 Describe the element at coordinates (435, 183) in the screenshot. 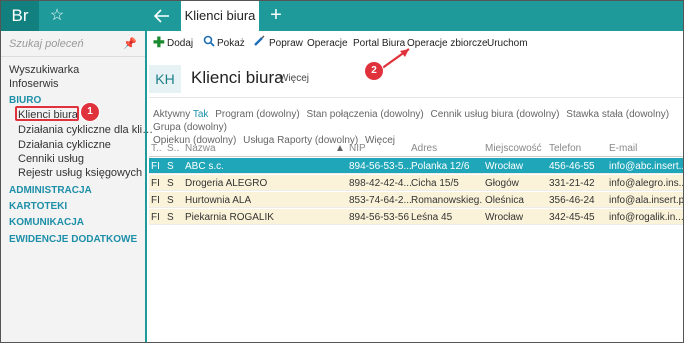

I see `cell-address: Cicha 15/5` at that location.